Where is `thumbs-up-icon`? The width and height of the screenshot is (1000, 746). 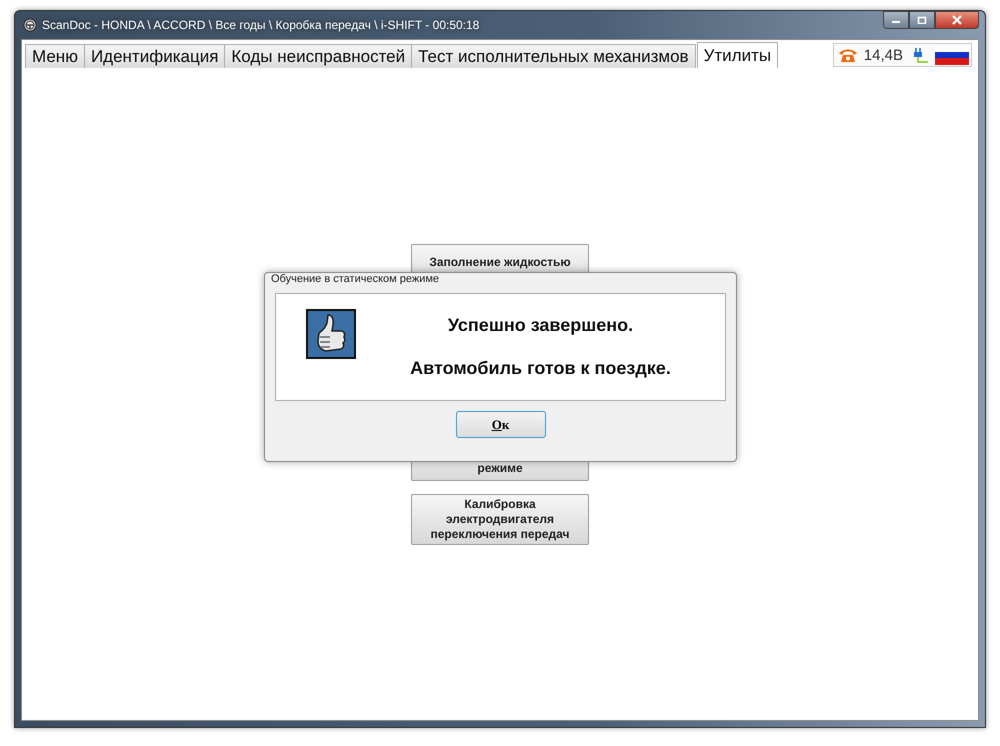 thumbs-up-icon is located at coordinates (331, 334).